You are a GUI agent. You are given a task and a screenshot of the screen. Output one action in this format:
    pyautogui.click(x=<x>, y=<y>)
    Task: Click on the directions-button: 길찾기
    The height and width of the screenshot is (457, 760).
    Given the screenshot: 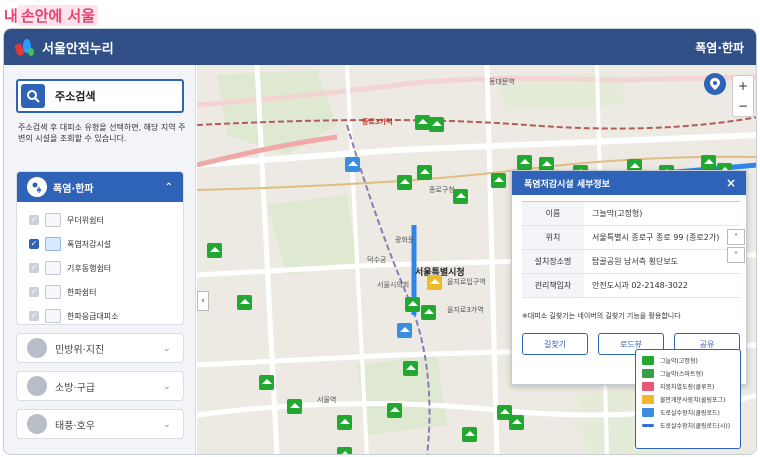 What is the action you would take?
    pyautogui.click(x=555, y=344)
    